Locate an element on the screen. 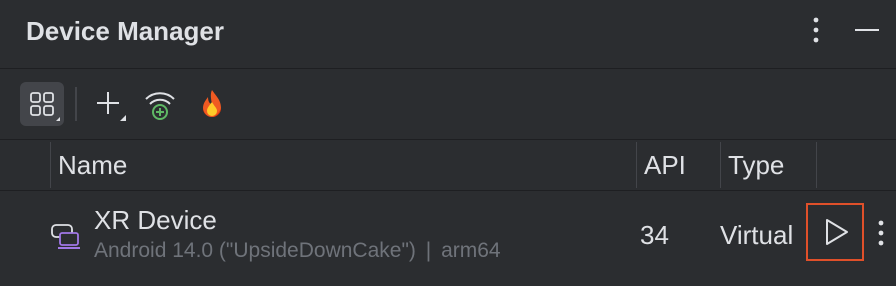  column-header-type: Type is located at coordinates (756, 165).